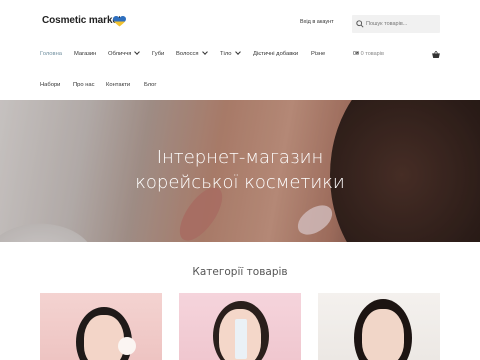  I want to click on nav-item-sets: Набори, so click(50, 85).